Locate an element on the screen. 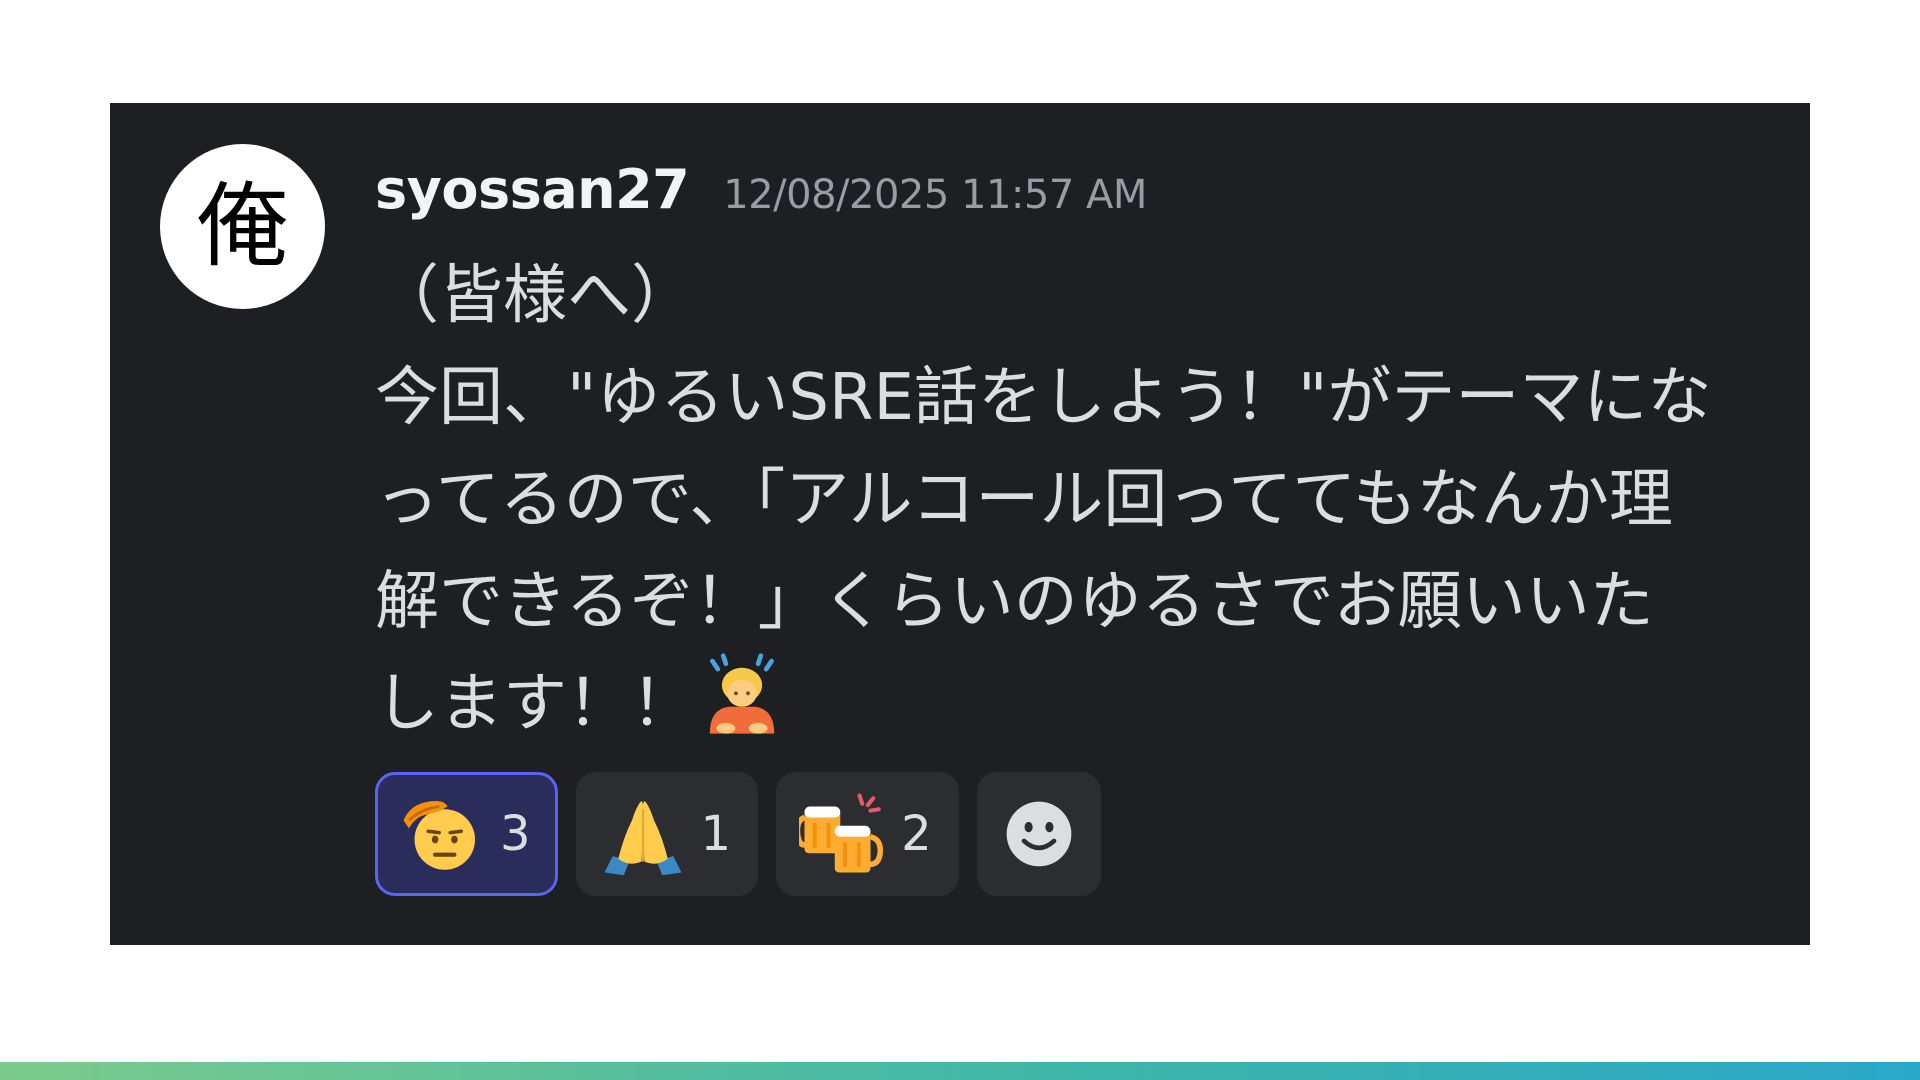 The height and width of the screenshot is (1080, 1920). message-line-3: 解できるぞ！」くらいのゆるさでお願いいた is located at coordinates (1014, 602).